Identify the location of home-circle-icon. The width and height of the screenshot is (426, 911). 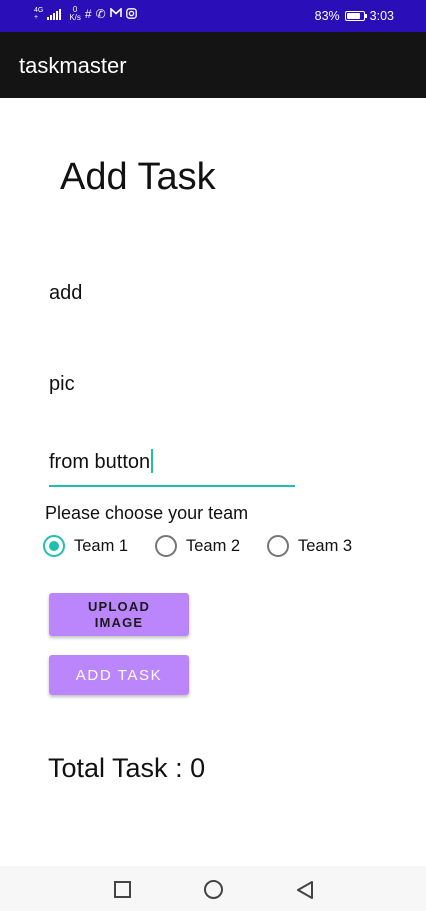
(213, 889).